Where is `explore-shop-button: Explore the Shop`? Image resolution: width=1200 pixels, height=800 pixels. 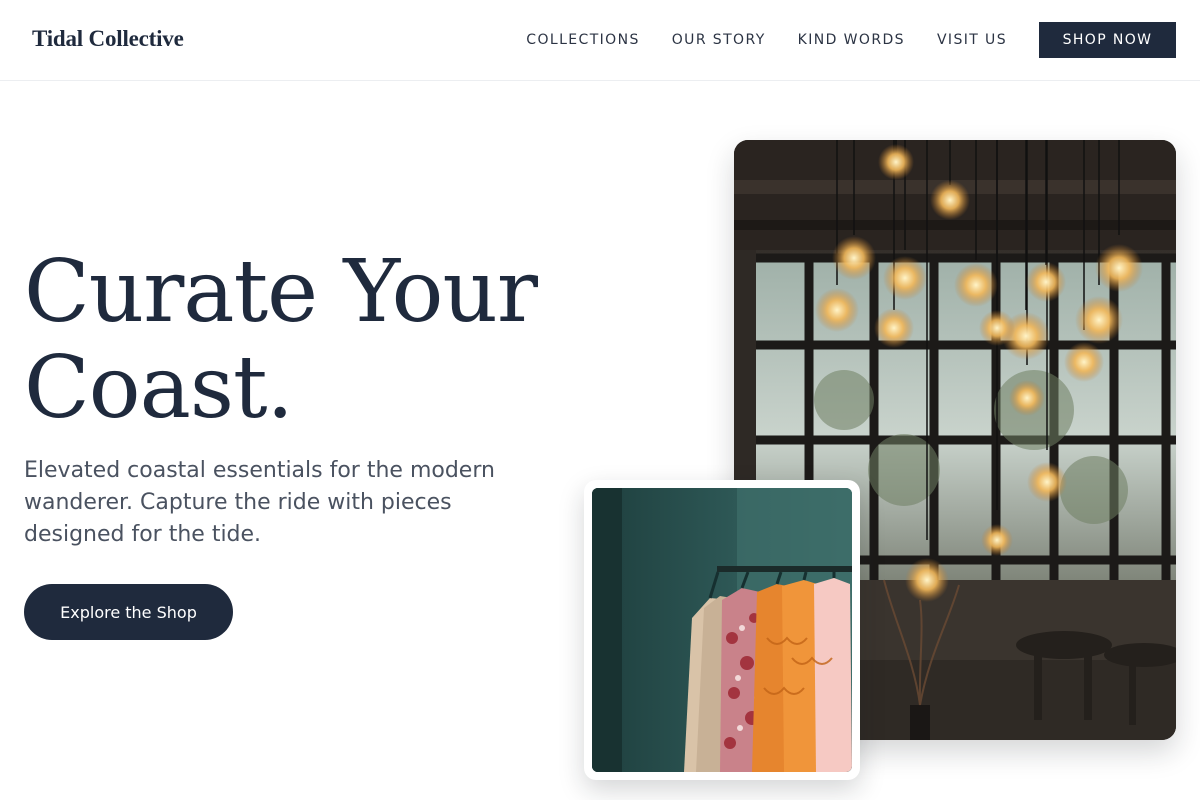 explore-shop-button: Explore the Shop is located at coordinates (128, 612).